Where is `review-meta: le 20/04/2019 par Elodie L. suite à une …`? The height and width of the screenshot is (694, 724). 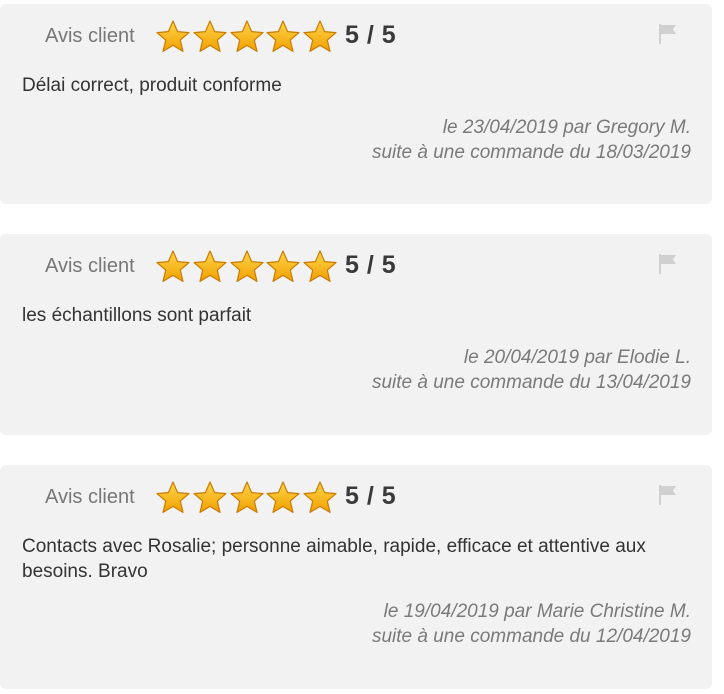
review-meta: le 20/04/2019 par Elodie L. suite à une … is located at coordinates (391, 370).